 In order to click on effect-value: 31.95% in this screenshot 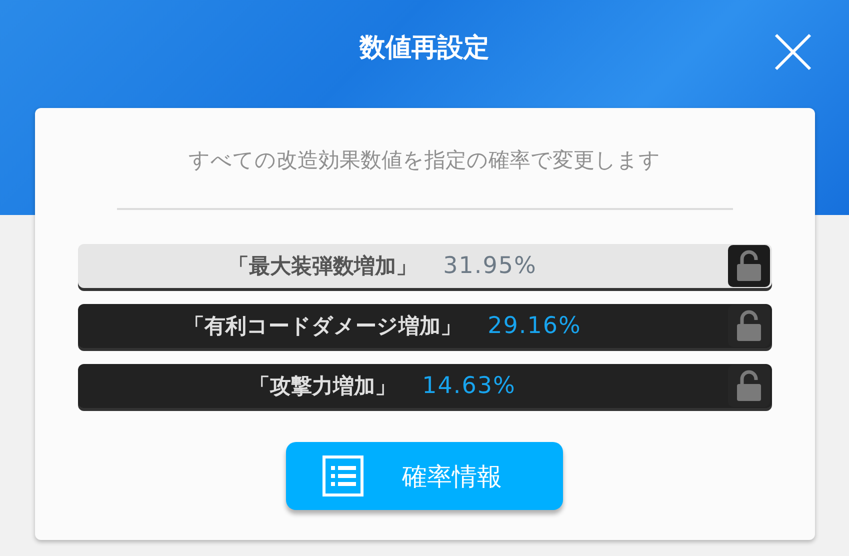, I will do `click(490, 266)`.